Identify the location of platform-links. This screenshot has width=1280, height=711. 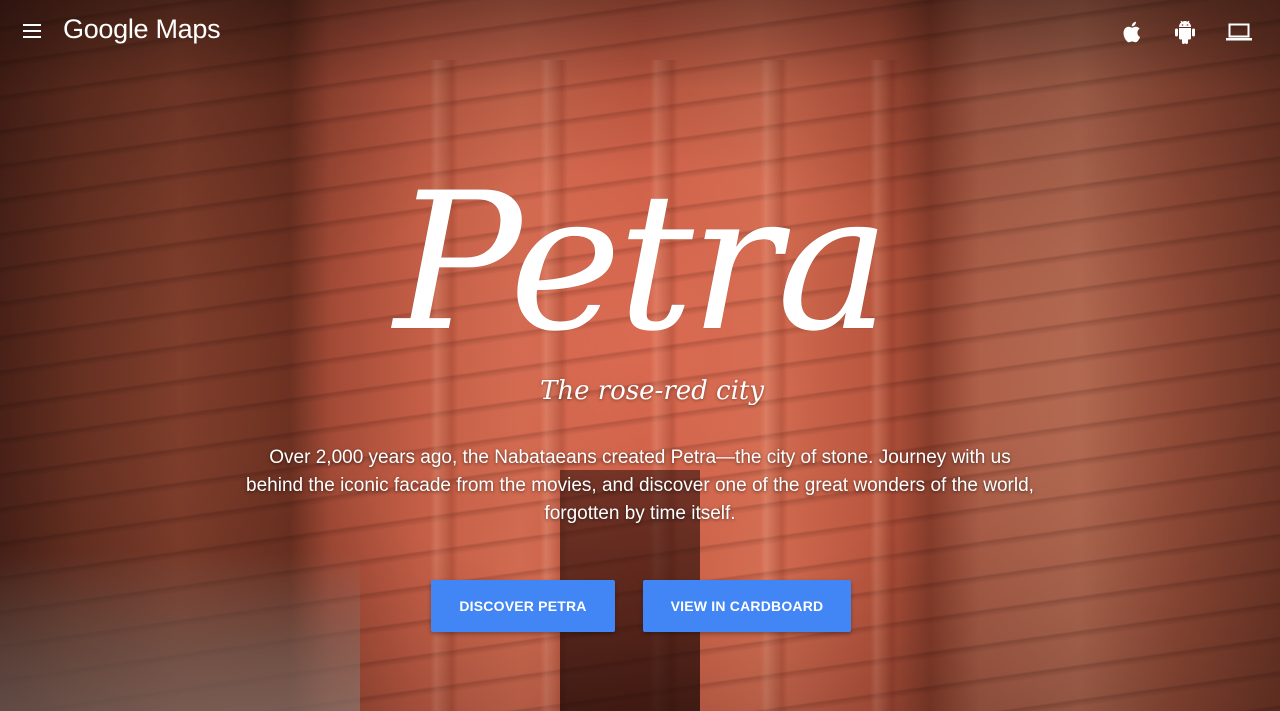
(1185, 32).